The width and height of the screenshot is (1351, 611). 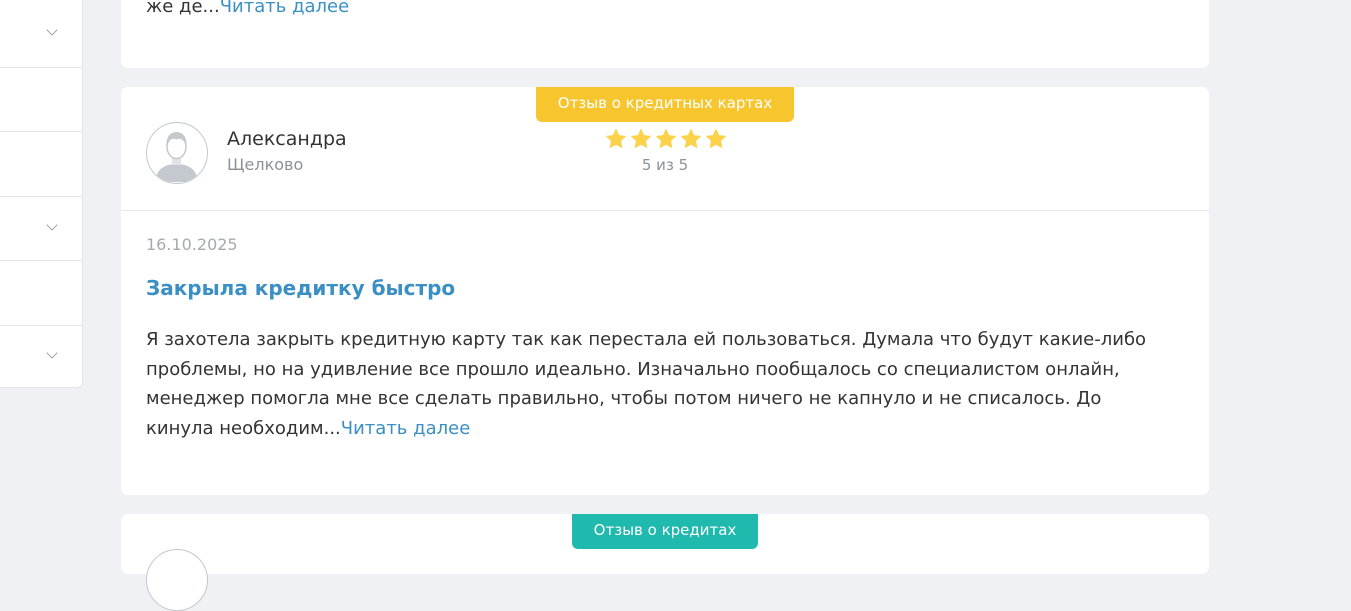 I want to click on card-divider, so click(x=665, y=210).